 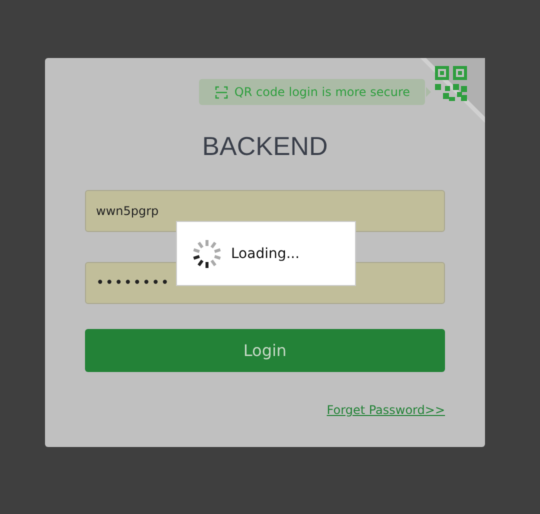 What do you see at coordinates (452, 90) in the screenshot?
I see `qr-code-icon` at bounding box center [452, 90].